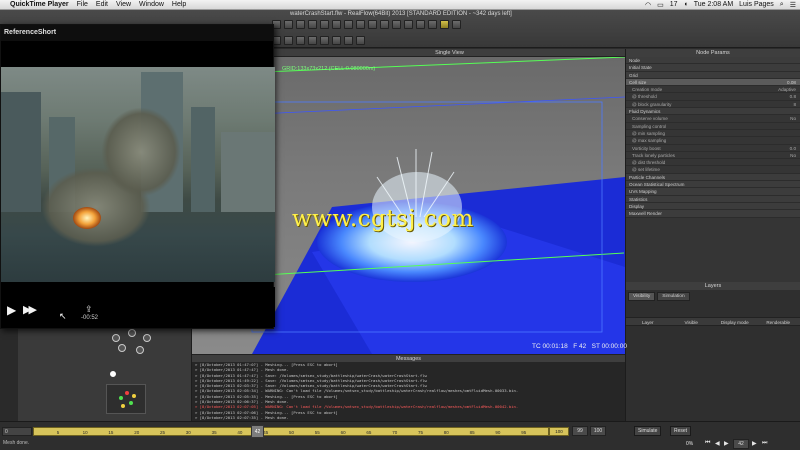 This screenshot has width=800, height=450. I want to click on simulate-dropdown: Simulate, so click(648, 431).